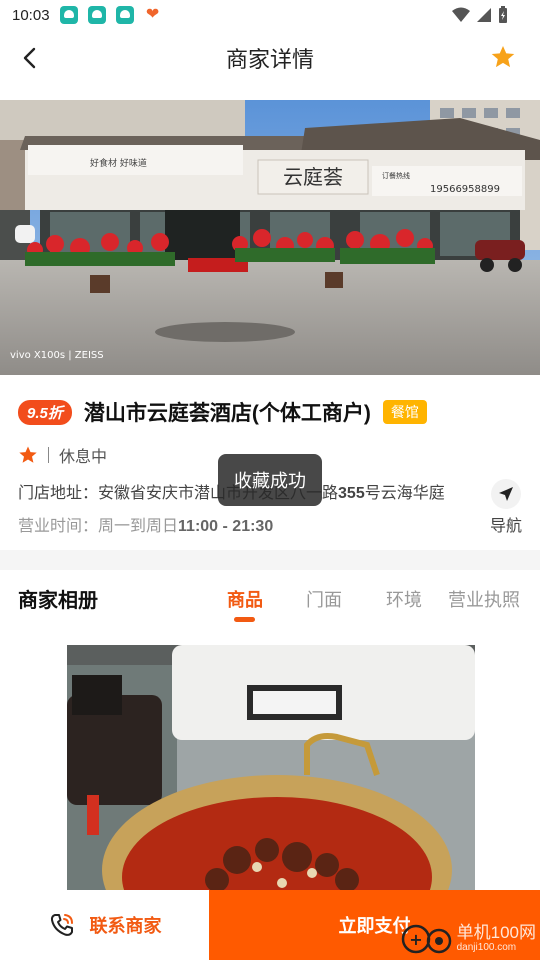 The width and height of the screenshot is (540, 960). What do you see at coordinates (138, 526) in the screenshot?
I see `hours-days: 周一到周日` at bounding box center [138, 526].